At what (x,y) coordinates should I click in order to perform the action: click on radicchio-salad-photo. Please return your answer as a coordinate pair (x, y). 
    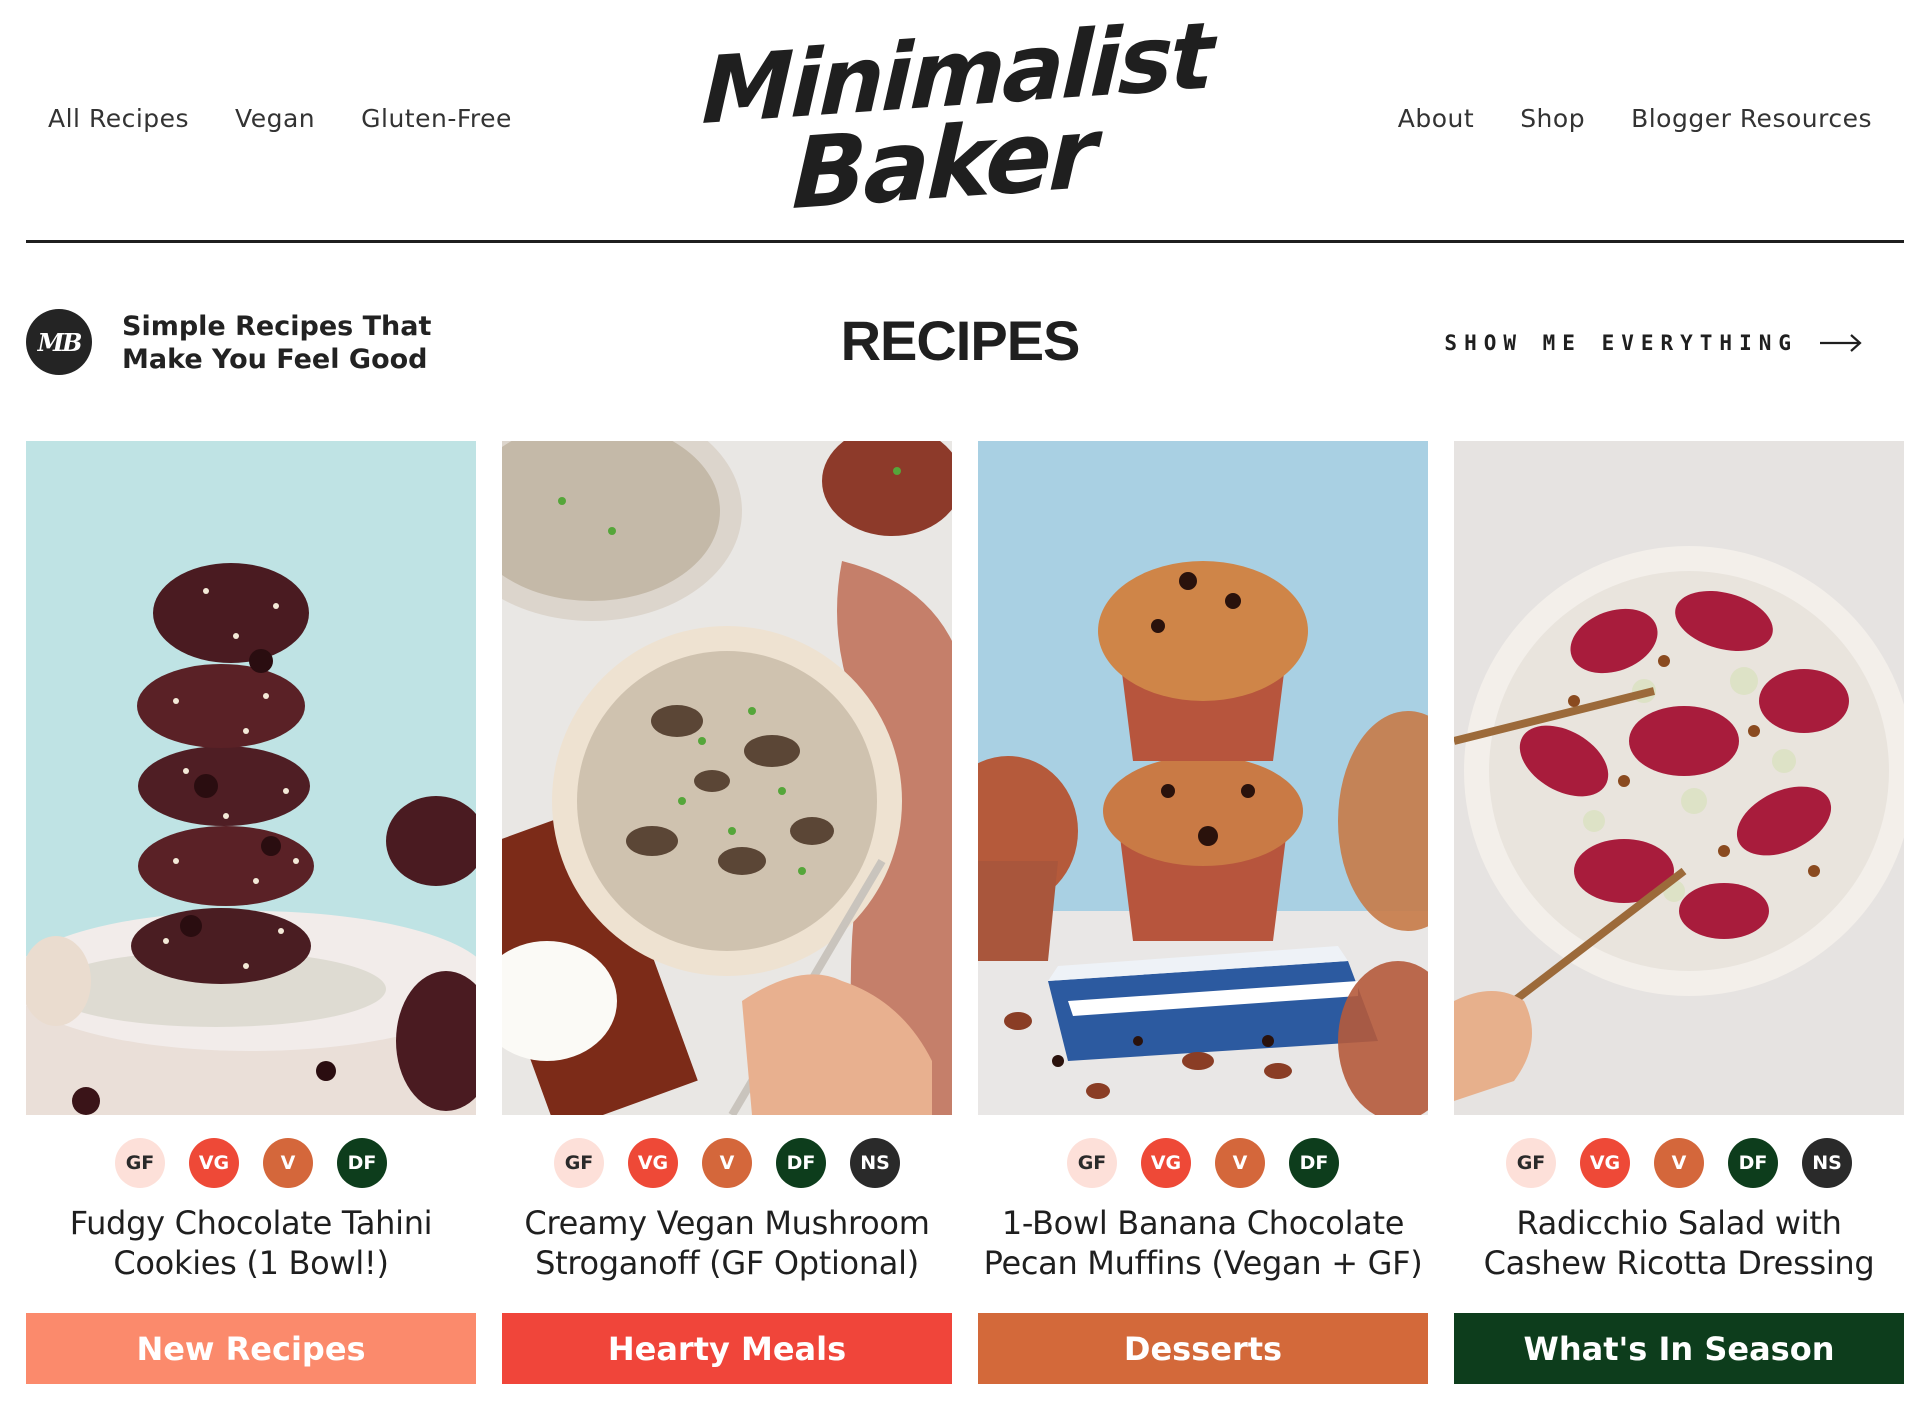
    Looking at the image, I should click on (1679, 778).